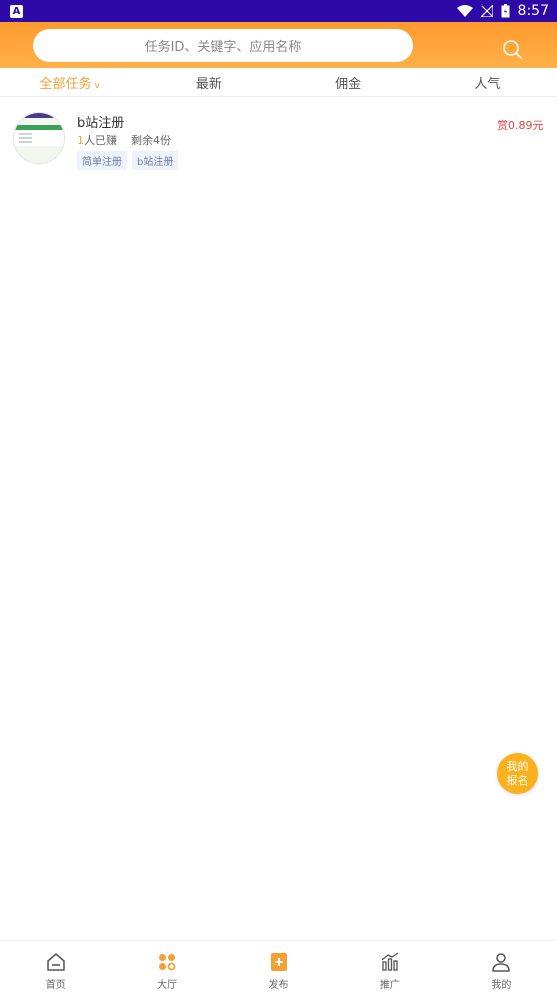 Image resolution: width=557 pixels, height=995 pixels. What do you see at coordinates (501, 985) in the screenshot?
I see `nav-profile-label: 我的` at bounding box center [501, 985].